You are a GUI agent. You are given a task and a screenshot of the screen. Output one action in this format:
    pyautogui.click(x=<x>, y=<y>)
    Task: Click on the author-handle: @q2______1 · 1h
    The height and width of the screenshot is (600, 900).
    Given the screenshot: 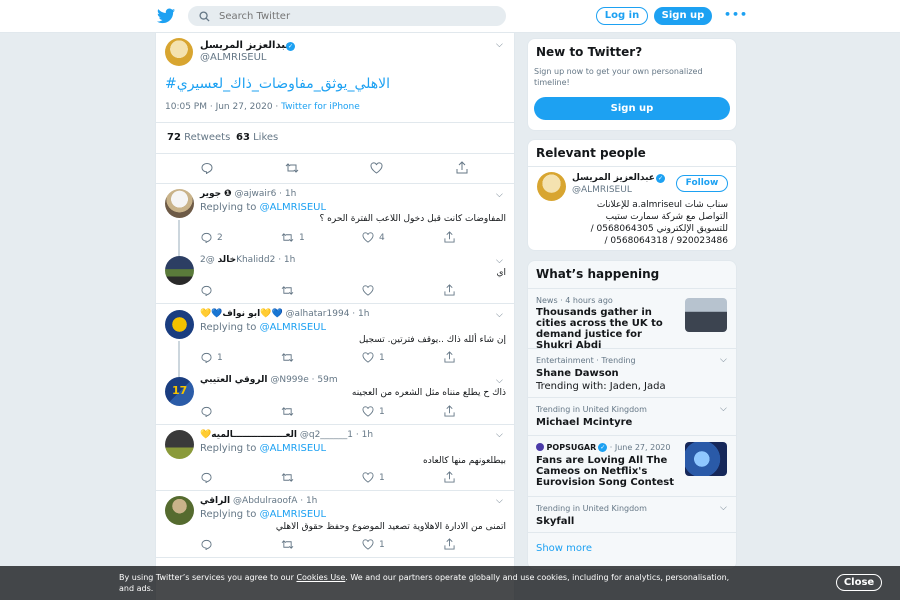 What is the action you would take?
    pyautogui.click(x=336, y=435)
    